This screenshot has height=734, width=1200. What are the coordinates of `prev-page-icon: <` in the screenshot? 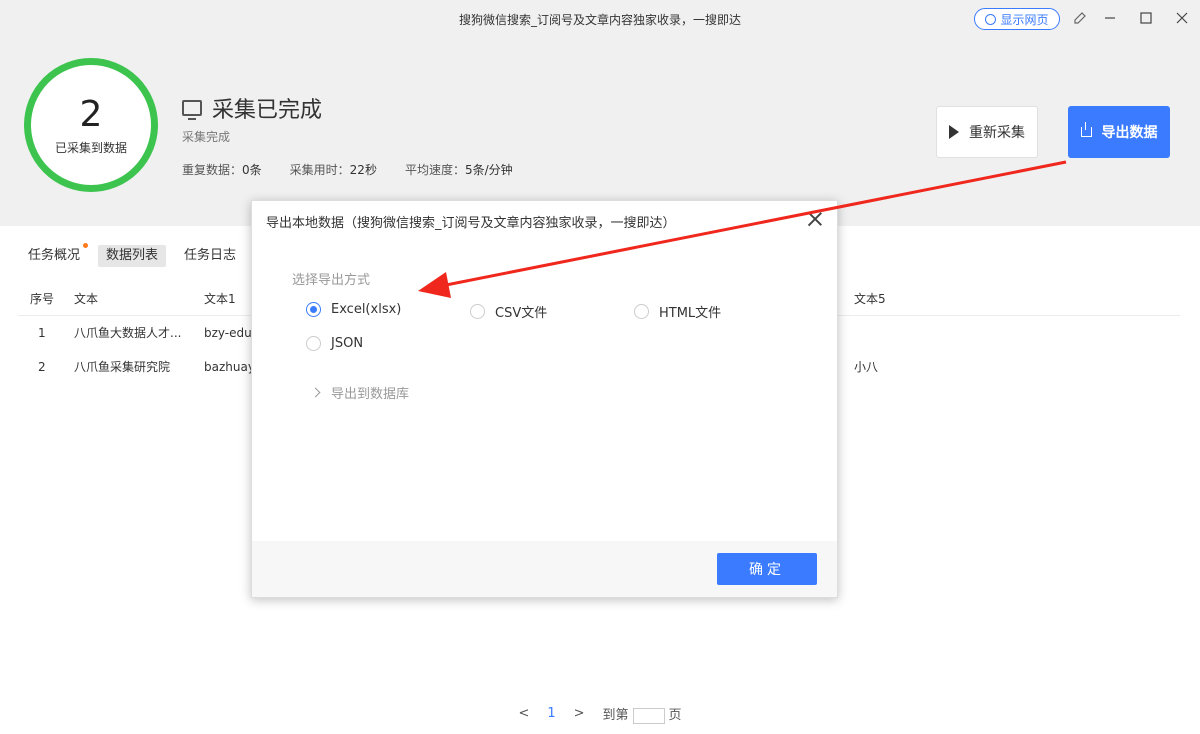 It's located at (523, 713).